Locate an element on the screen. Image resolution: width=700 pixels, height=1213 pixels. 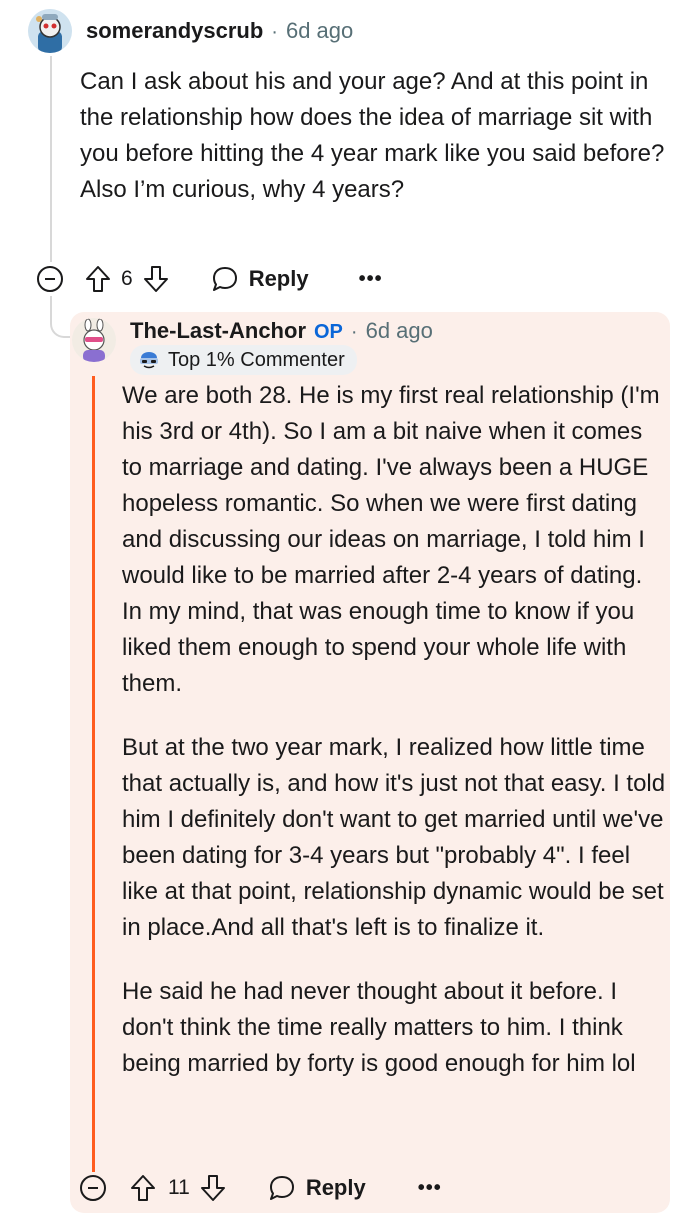
comment-actions: 11 Reply ••• is located at coordinates (261, 1188).